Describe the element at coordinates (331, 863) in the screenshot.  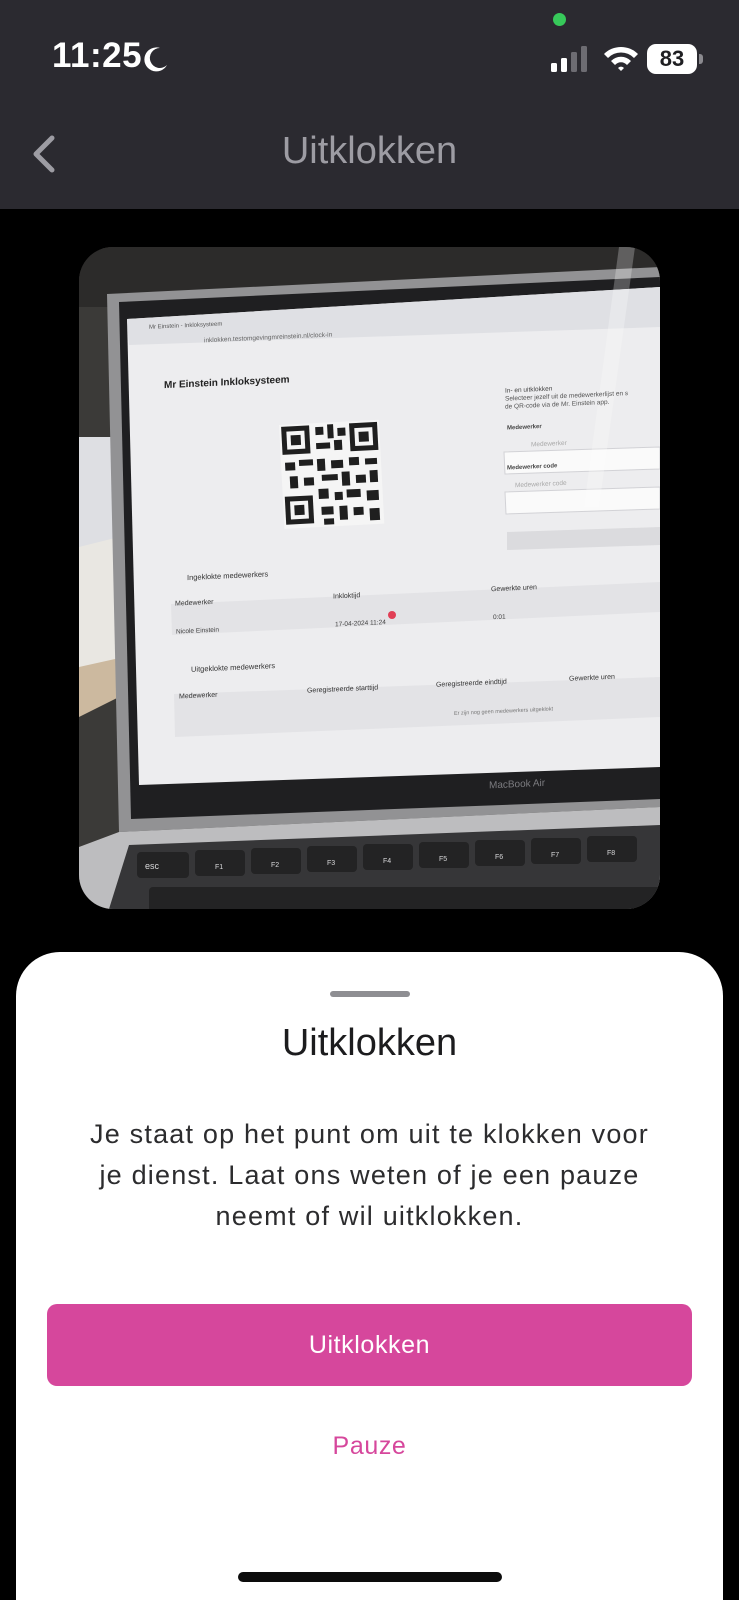
I see `key-f3: F3` at that location.